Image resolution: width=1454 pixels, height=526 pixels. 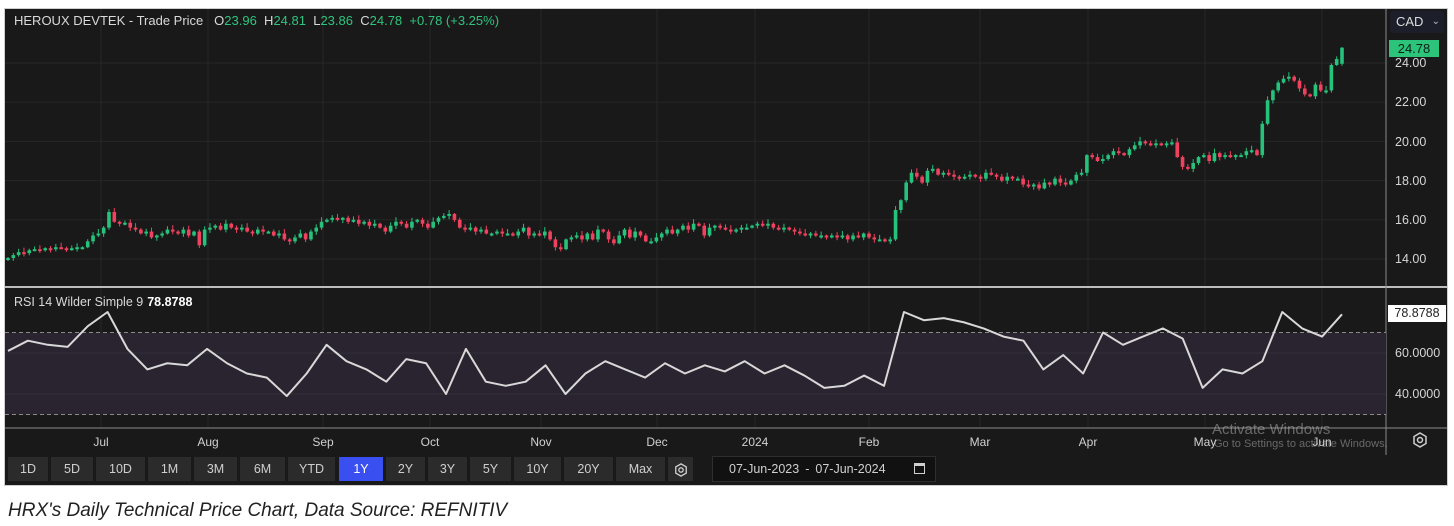 What do you see at coordinates (1418, 394) in the screenshot?
I see `rsi-tick: 40.0000` at bounding box center [1418, 394].